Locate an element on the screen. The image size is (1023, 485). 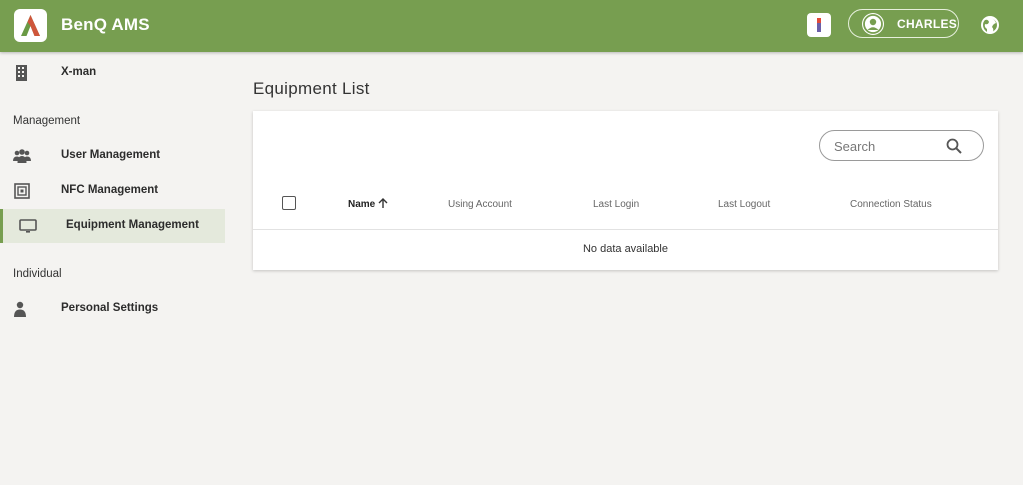
search-box is located at coordinates (901, 145).